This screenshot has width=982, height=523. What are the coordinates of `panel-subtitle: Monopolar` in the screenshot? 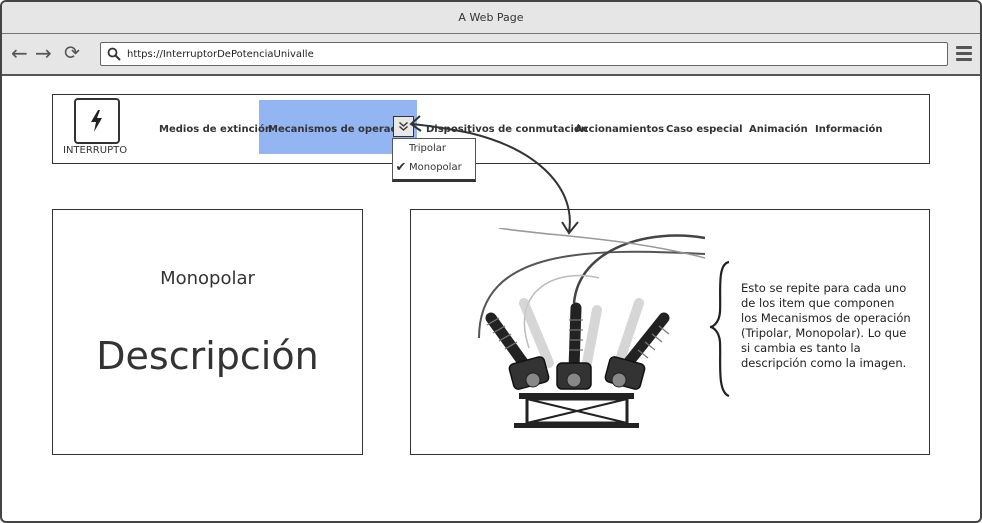 It's located at (207, 278).